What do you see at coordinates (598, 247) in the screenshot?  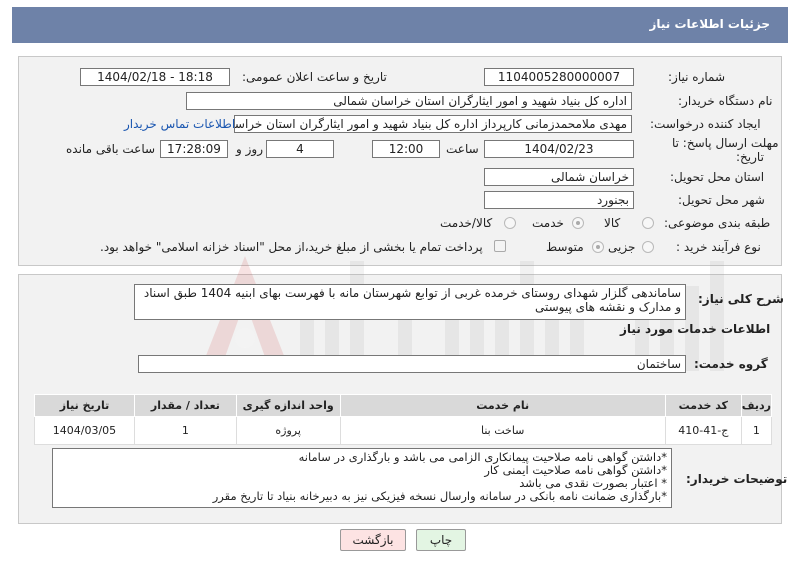 I see `purchase-radio-medium` at bounding box center [598, 247].